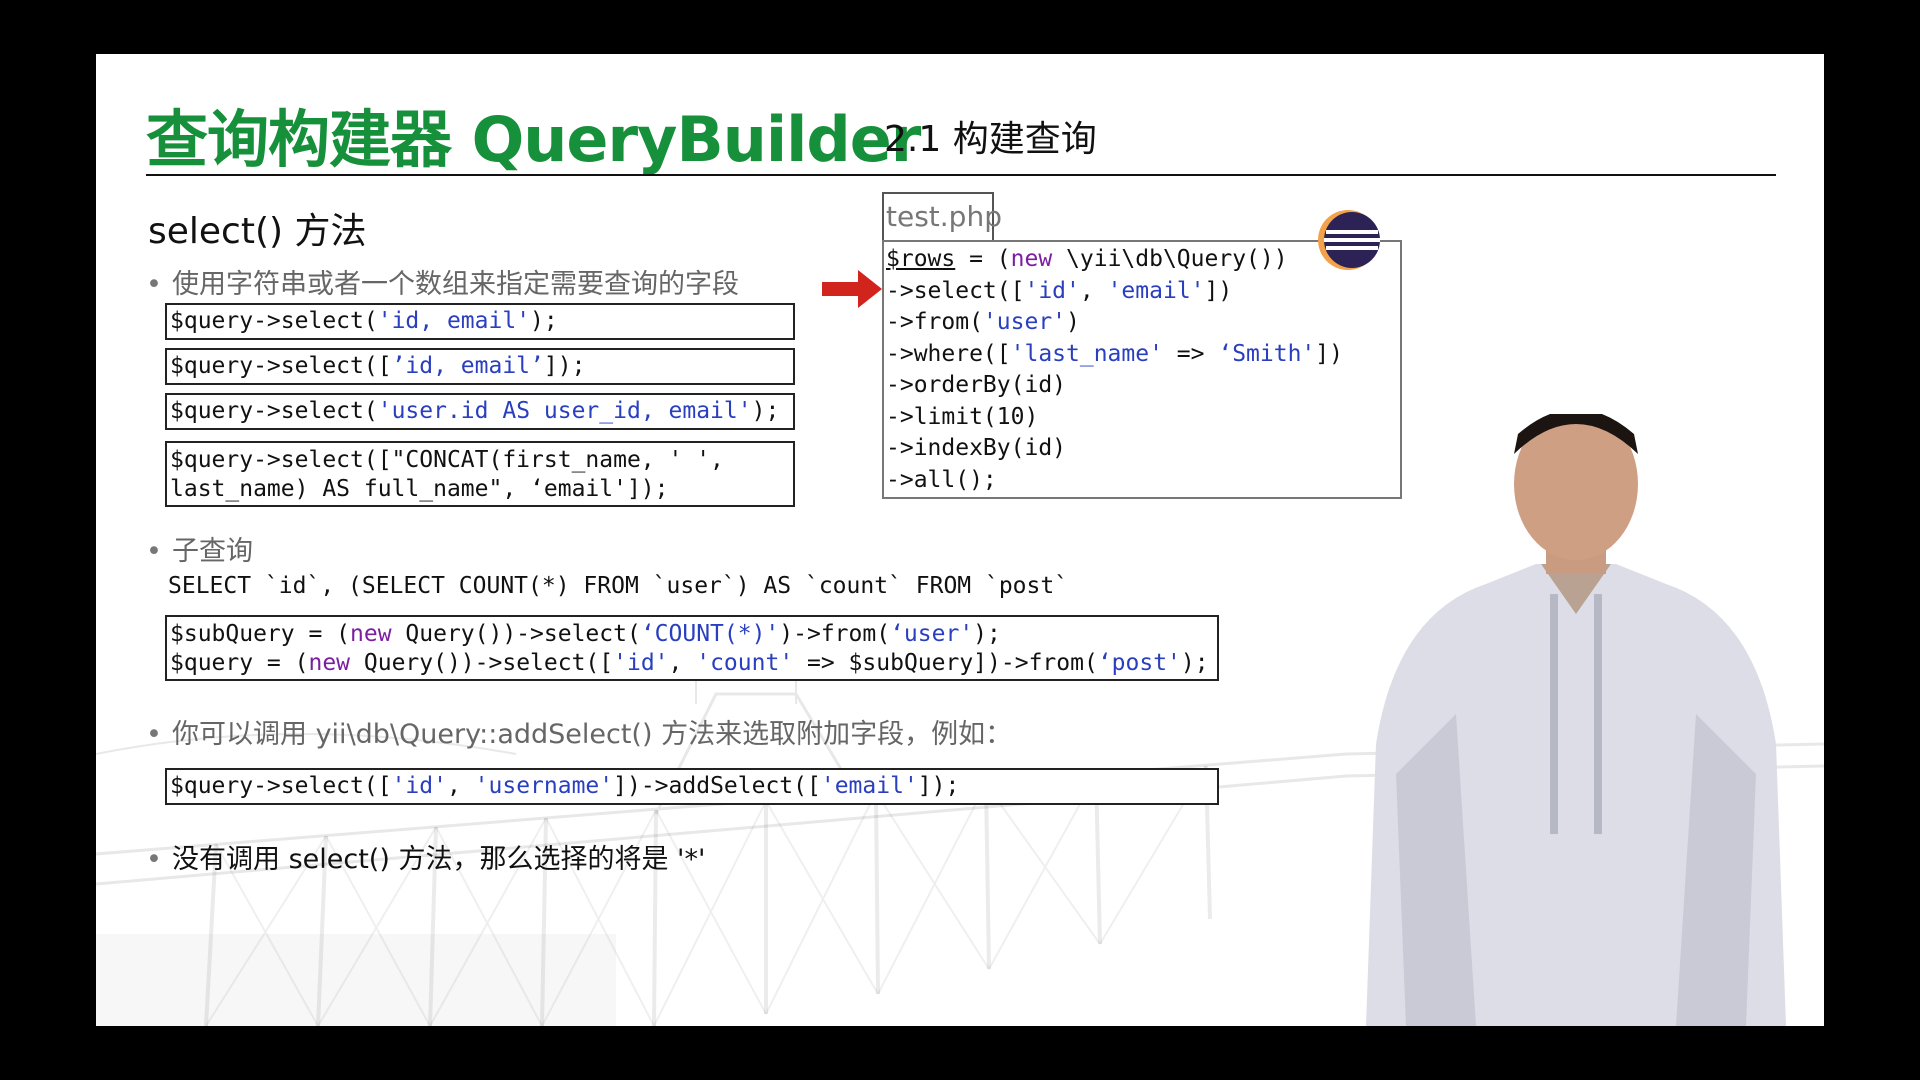  What do you see at coordinates (990, 139) in the screenshot?
I see `slide-subtitle: 2.1 构建查询` at bounding box center [990, 139].